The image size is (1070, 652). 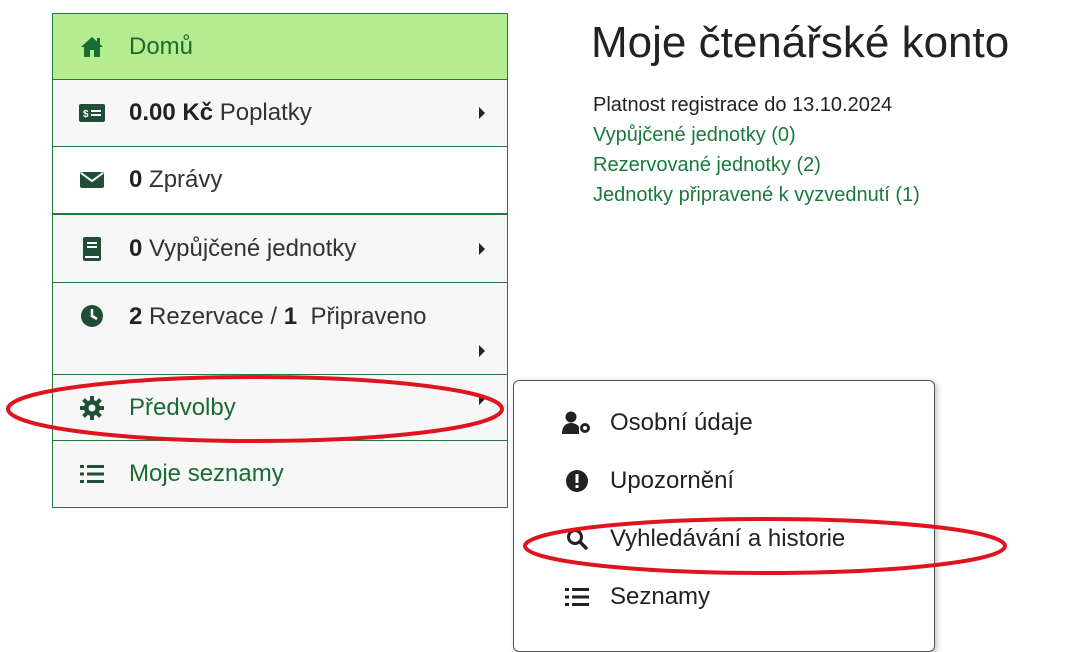 I want to click on menu-item-label: Osobní údaje, so click(x=681, y=422).